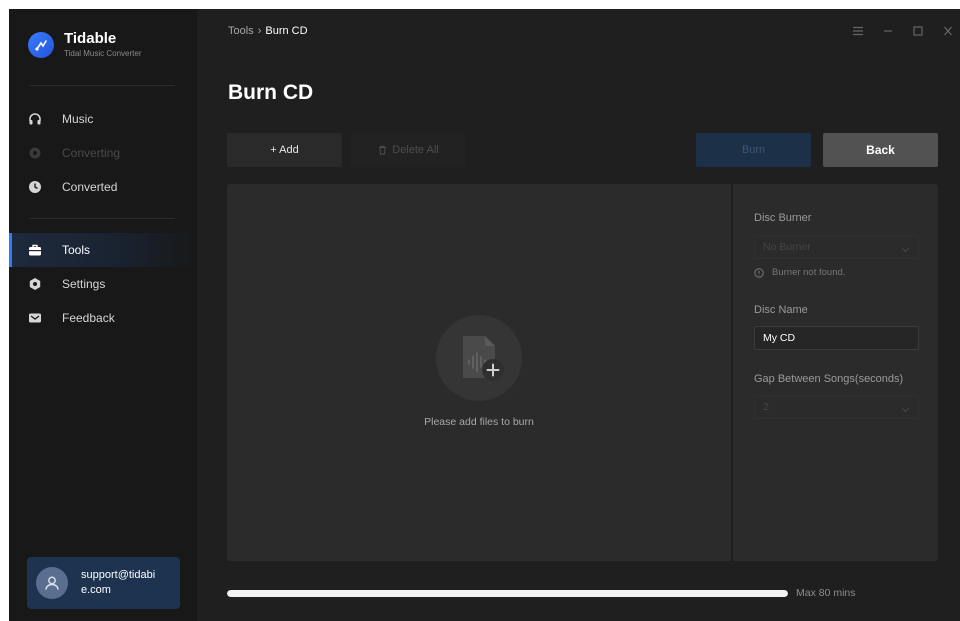 This screenshot has width=960, height=621. Describe the element at coordinates (35, 250) in the screenshot. I see `toolbox-icon` at that location.